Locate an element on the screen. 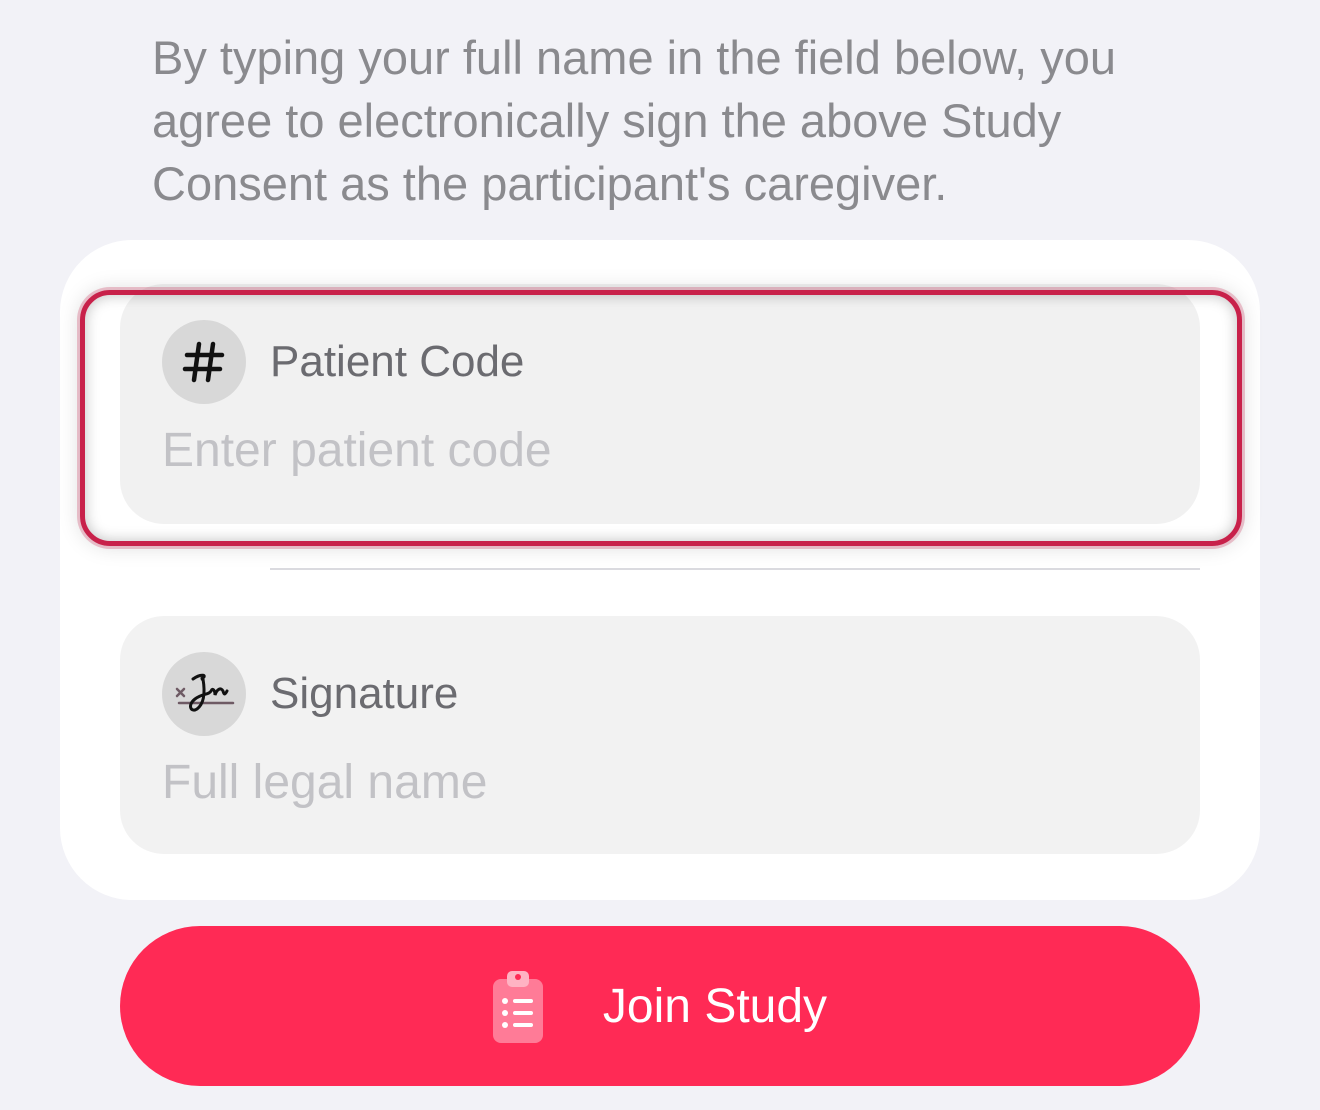 The height and width of the screenshot is (1110, 1320). join-study-label: Join Study is located at coordinates (715, 1006).